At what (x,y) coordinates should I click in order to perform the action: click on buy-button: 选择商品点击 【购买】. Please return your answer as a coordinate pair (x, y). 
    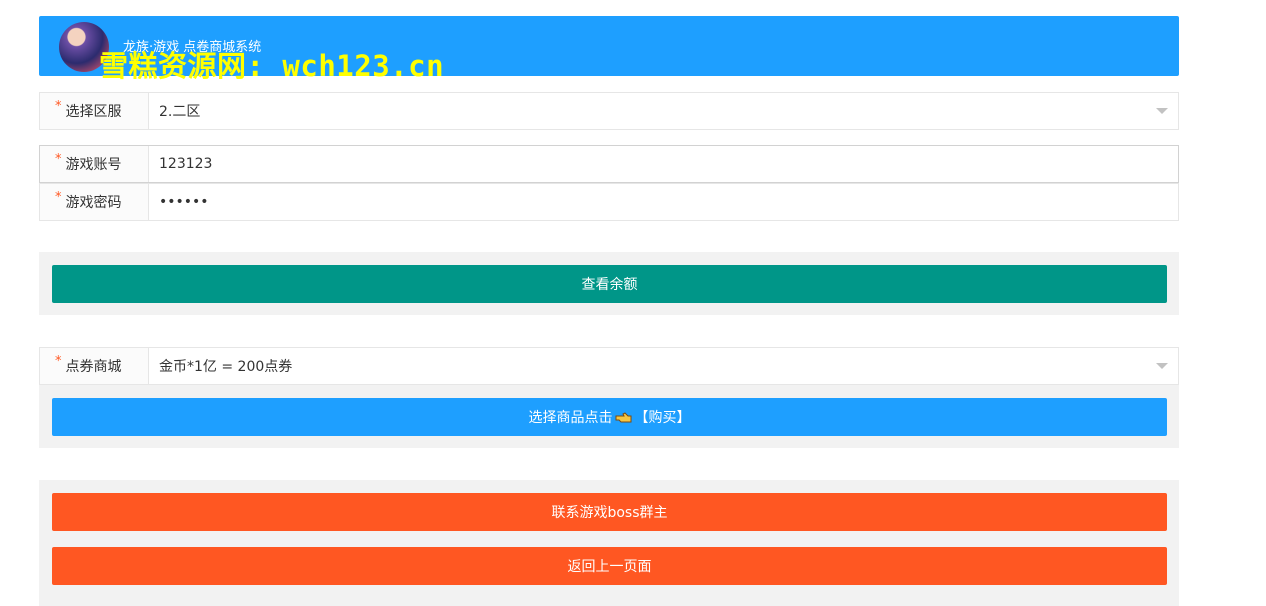
    Looking at the image, I should click on (609, 417).